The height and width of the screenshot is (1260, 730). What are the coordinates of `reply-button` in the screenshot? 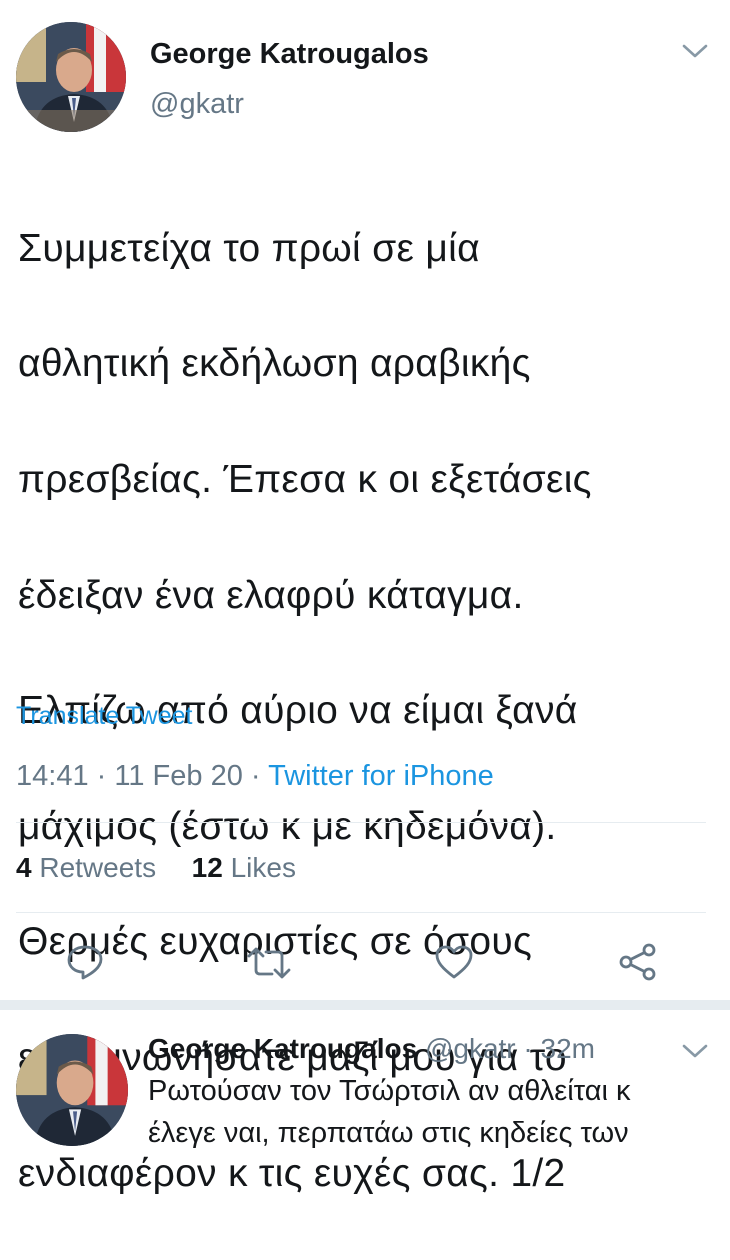 It's located at (85, 962).